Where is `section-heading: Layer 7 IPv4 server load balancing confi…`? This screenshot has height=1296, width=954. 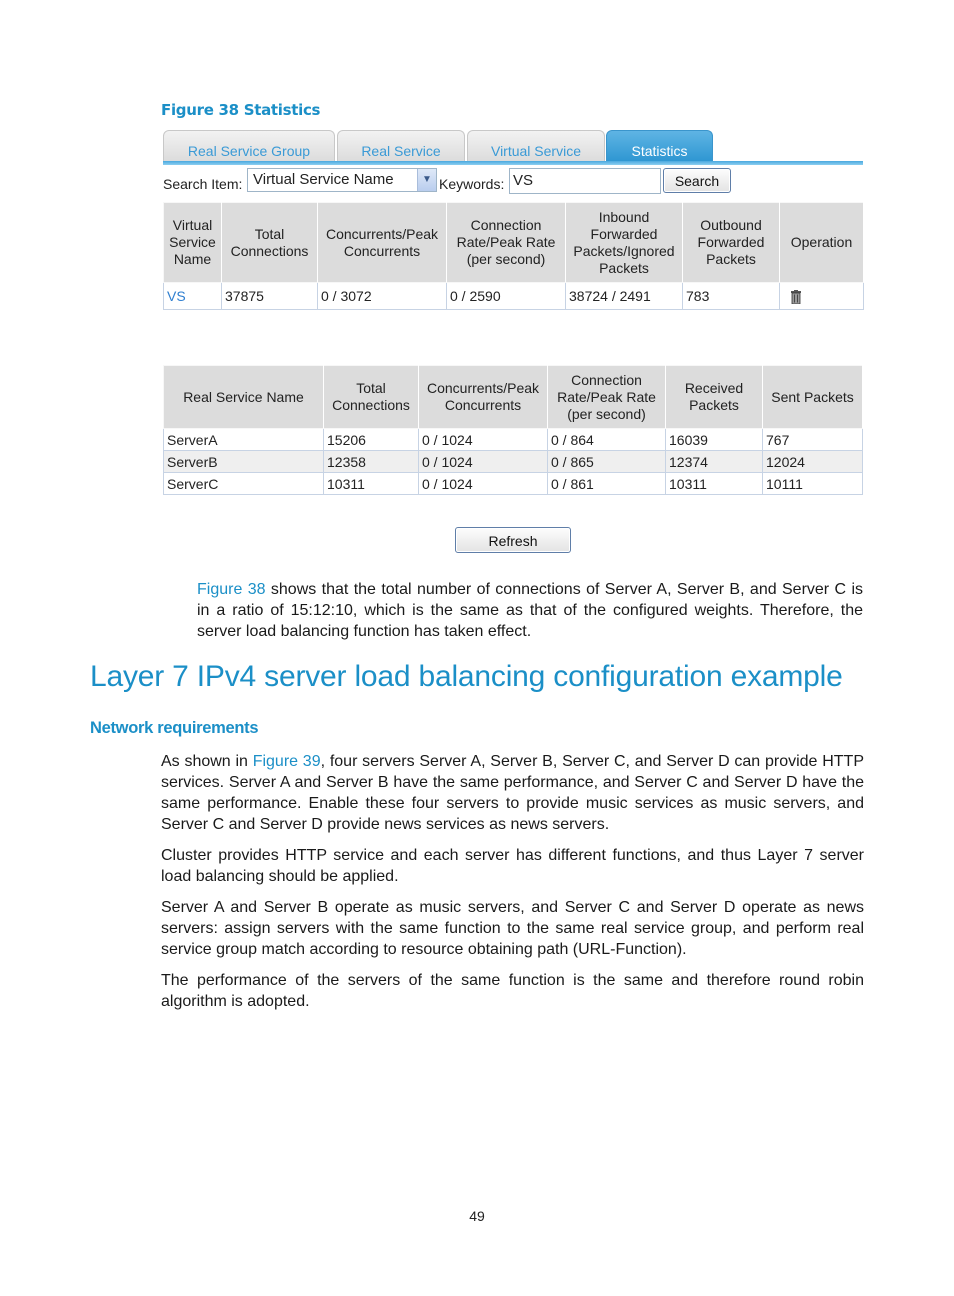 section-heading: Layer 7 IPv4 server load balancing confi… is located at coordinates (466, 676).